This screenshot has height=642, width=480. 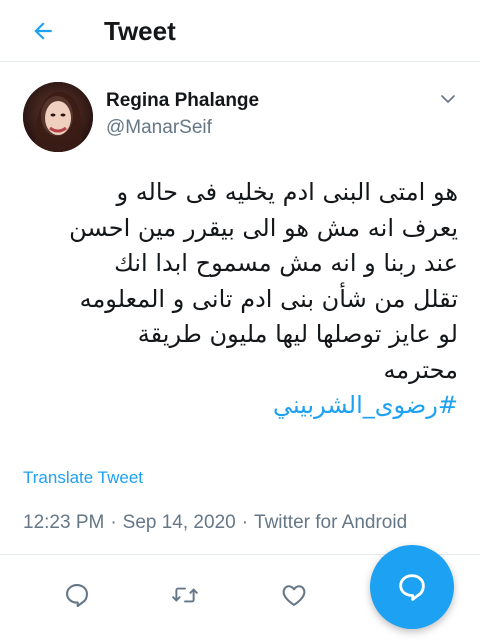 I want to click on reply-button, so click(x=77, y=595).